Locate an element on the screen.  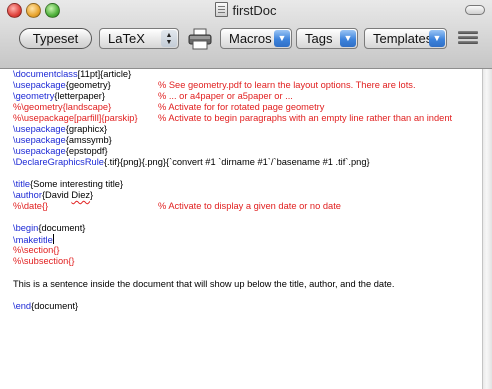
editor-line: \author{David Diez} is located at coordinates (53, 195).